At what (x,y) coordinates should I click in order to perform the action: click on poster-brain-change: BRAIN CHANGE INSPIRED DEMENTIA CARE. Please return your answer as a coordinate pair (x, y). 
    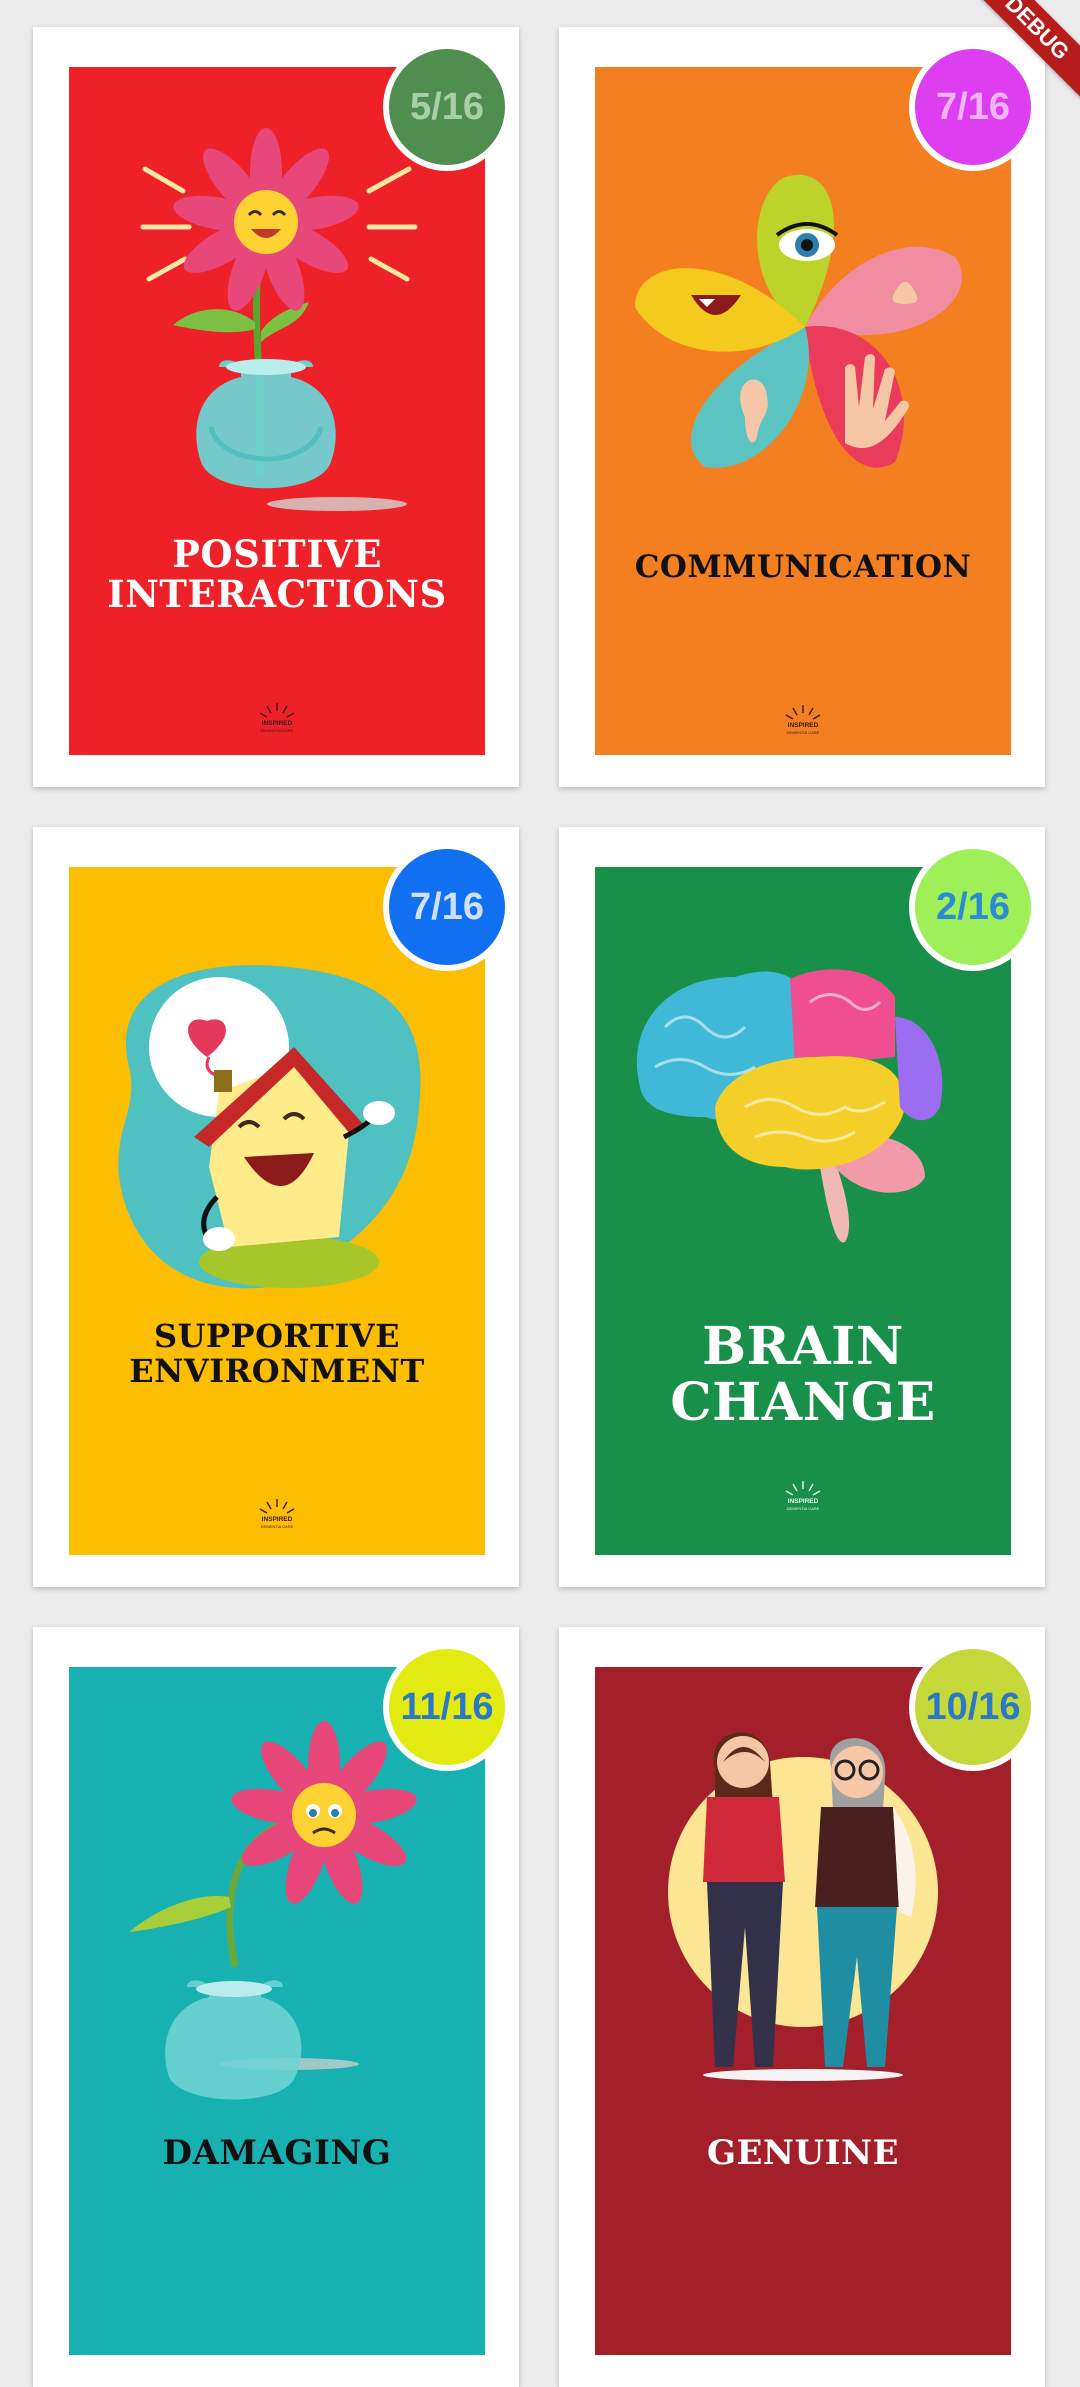
    Looking at the image, I should click on (803, 1211).